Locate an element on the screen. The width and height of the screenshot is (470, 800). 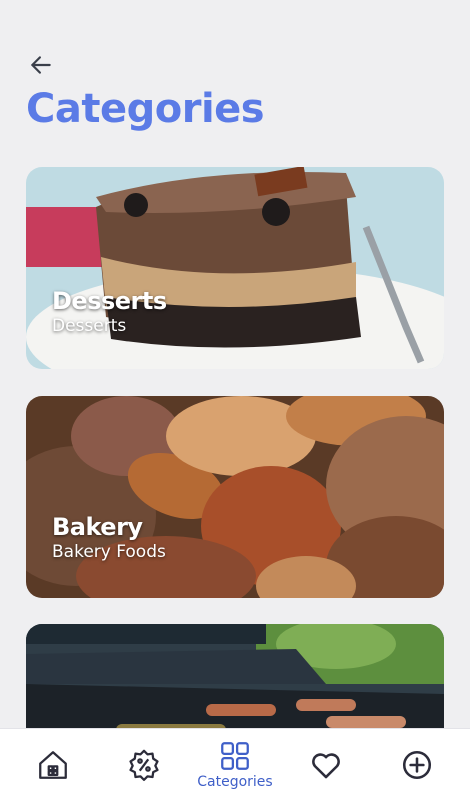
category-subtitle: Desserts is located at coordinates (89, 326).